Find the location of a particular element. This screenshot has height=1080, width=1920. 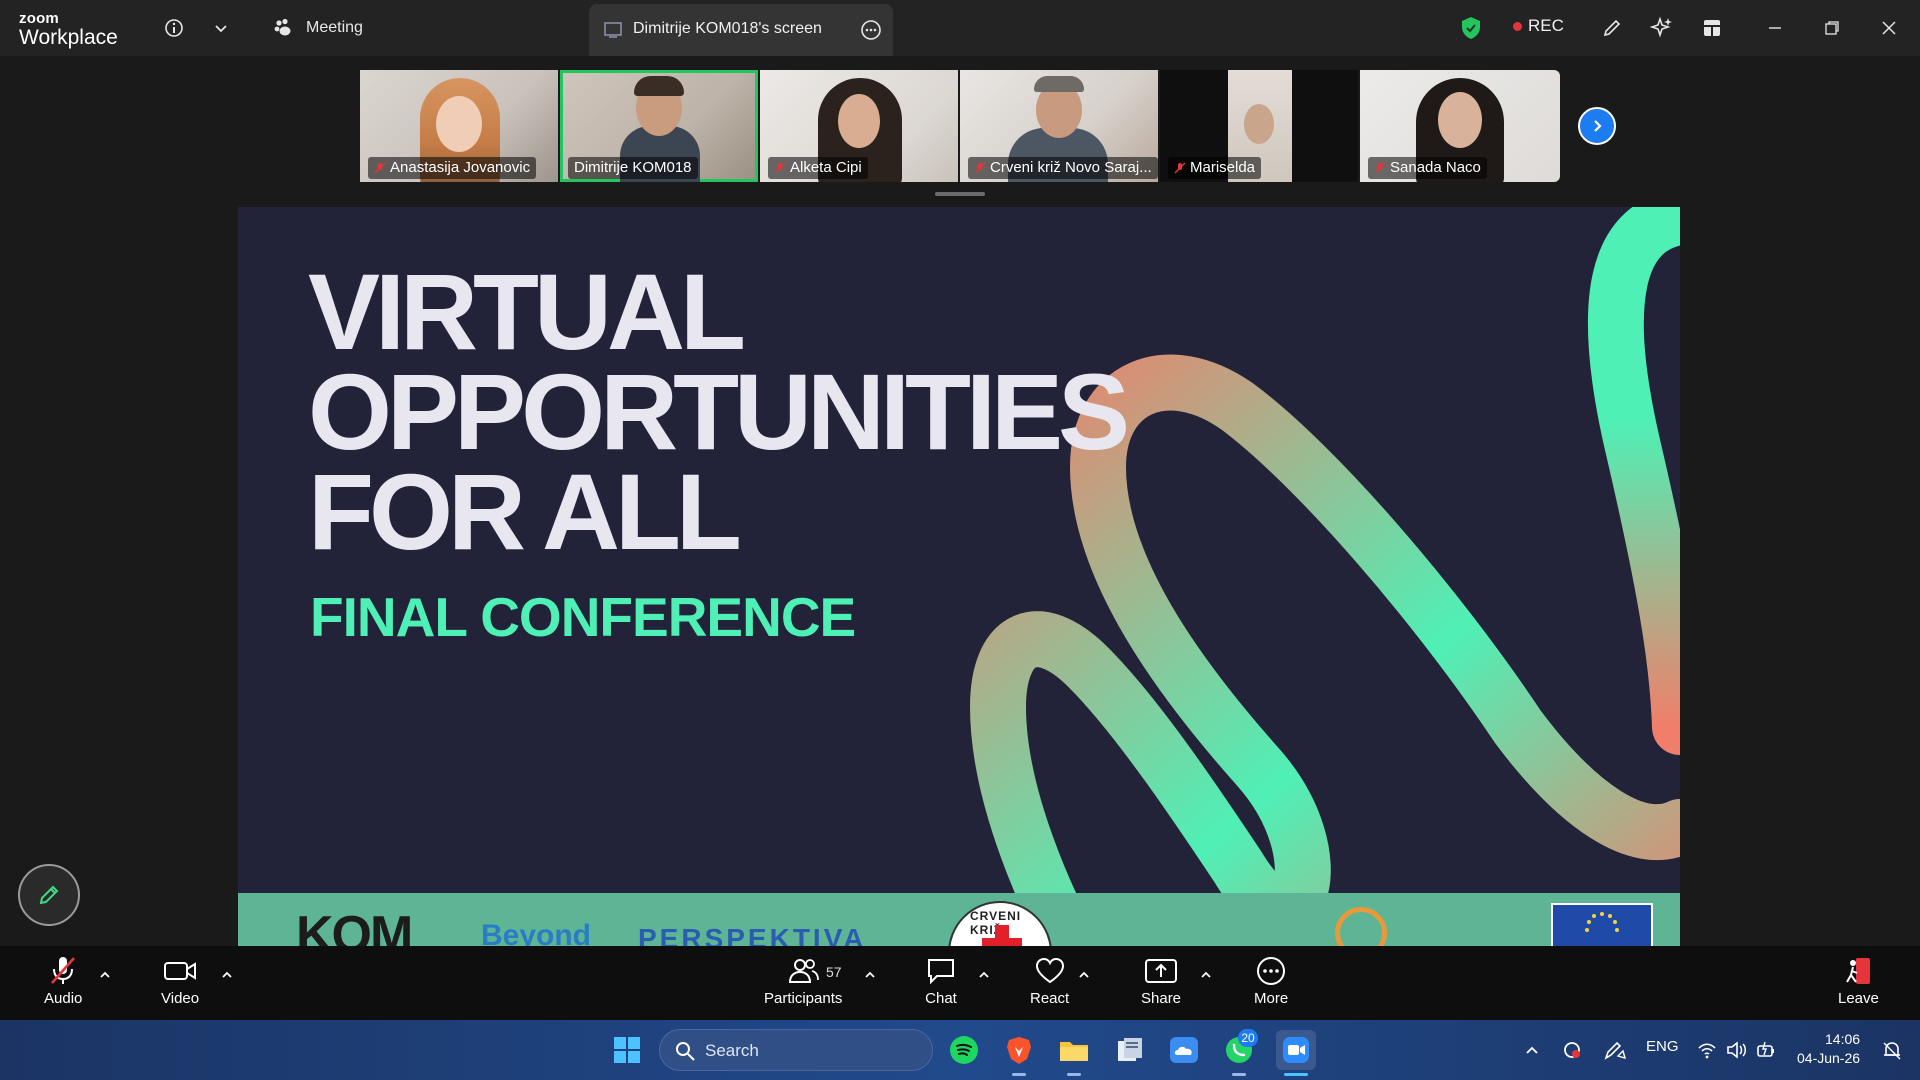

partner-logos-band: KOM Beyond PERSPEKTIVA CRVENI KRIŽ is located at coordinates (959, 920).